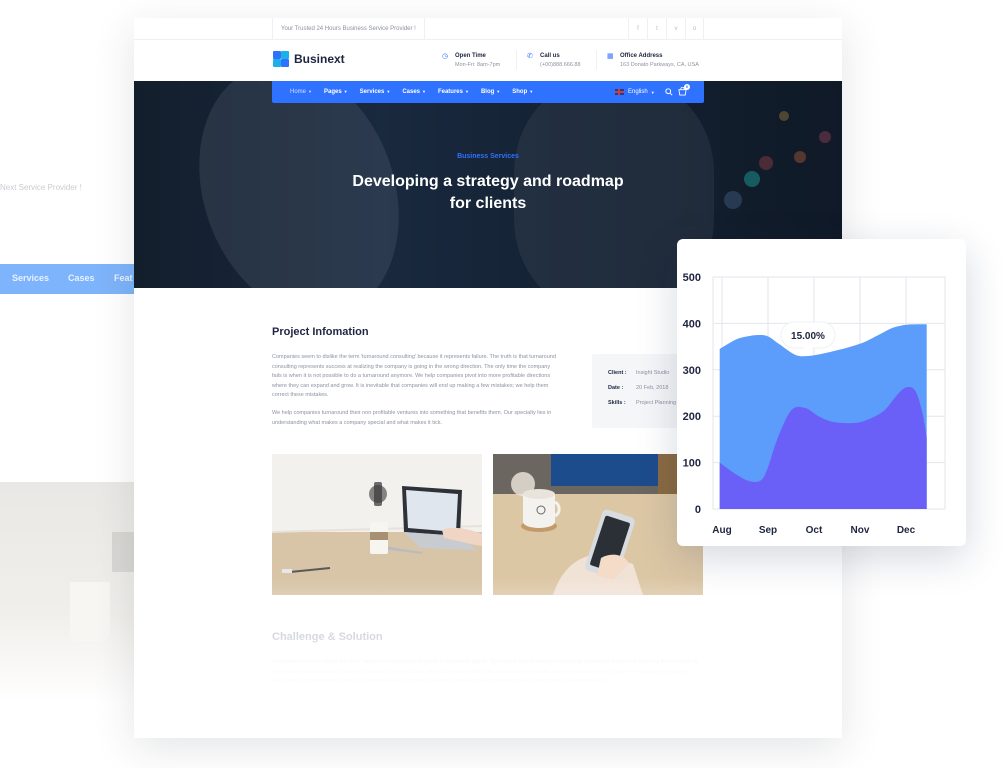 This screenshot has height=768, width=1006. Describe the element at coordinates (319, 59) in the screenshot. I see `brand-name: Businext` at that location.